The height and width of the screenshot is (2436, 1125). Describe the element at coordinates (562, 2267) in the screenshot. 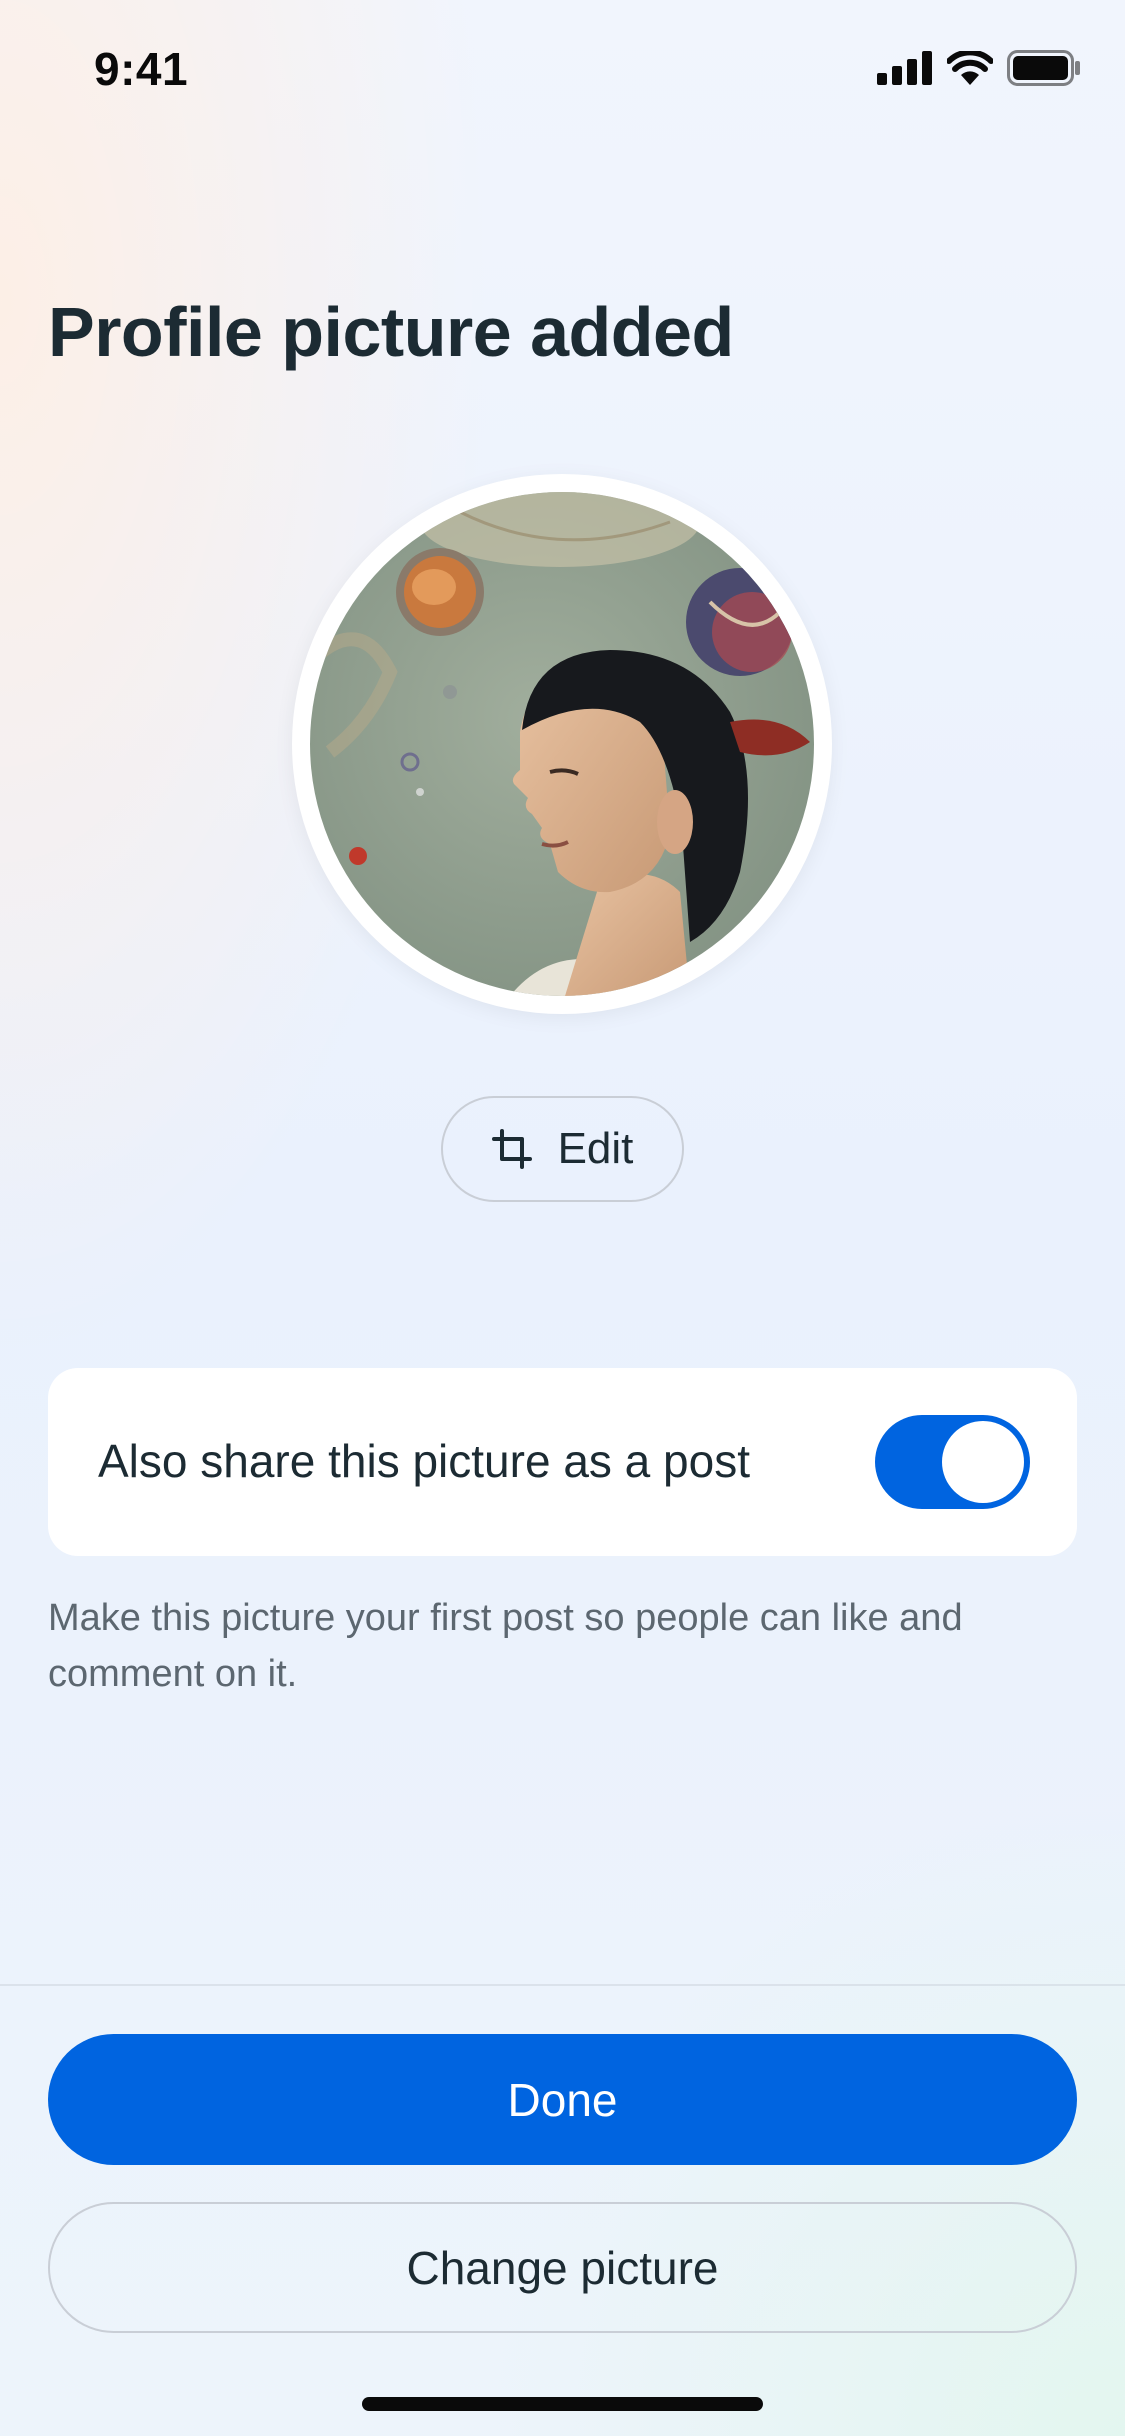

I see `change-picture-button: Change picture` at that location.